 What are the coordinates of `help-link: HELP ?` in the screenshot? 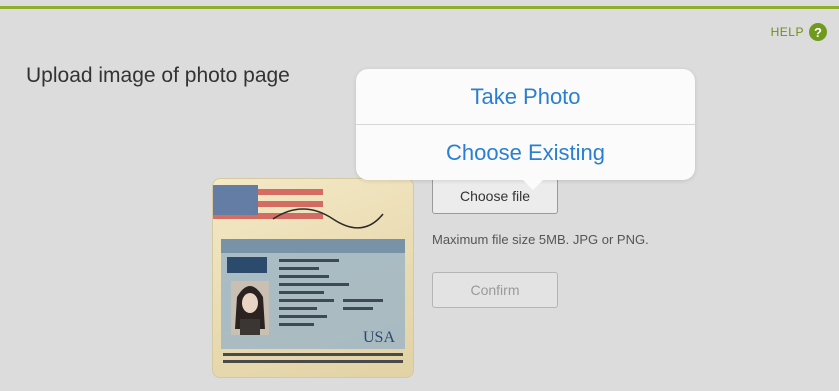 It's located at (799, 32).